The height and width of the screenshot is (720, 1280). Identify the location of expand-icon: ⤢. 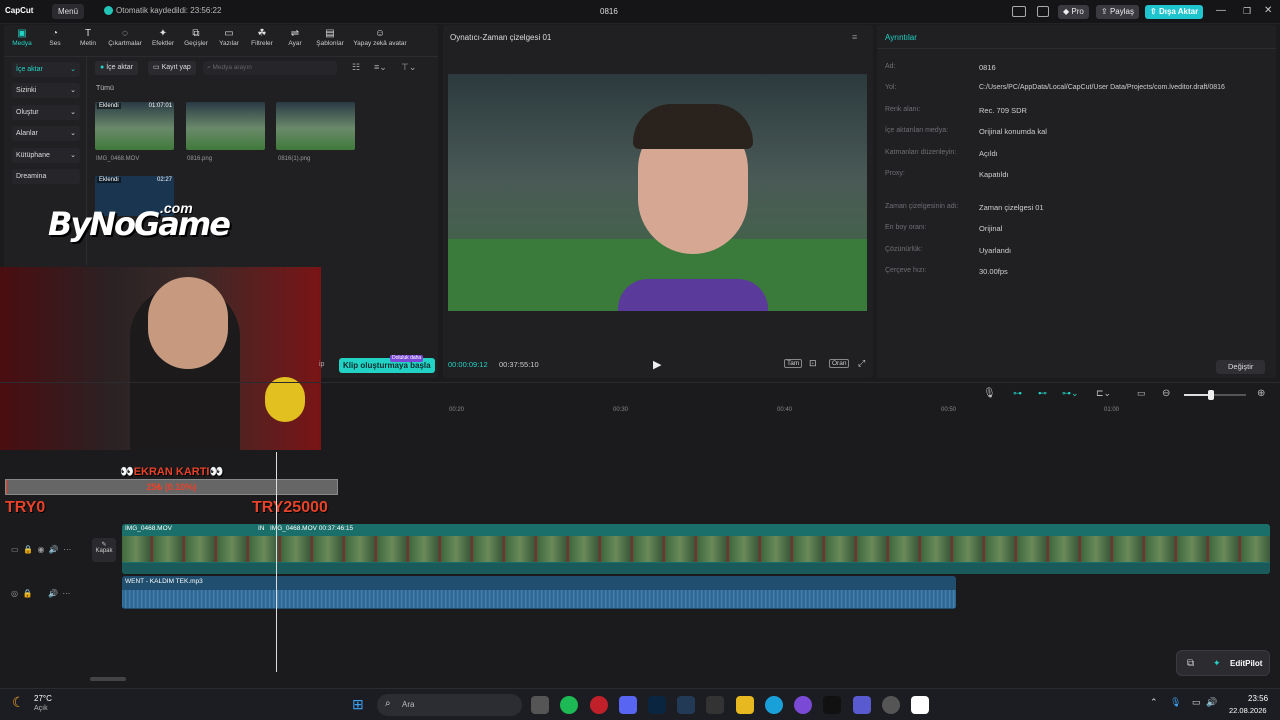
(861, 363).